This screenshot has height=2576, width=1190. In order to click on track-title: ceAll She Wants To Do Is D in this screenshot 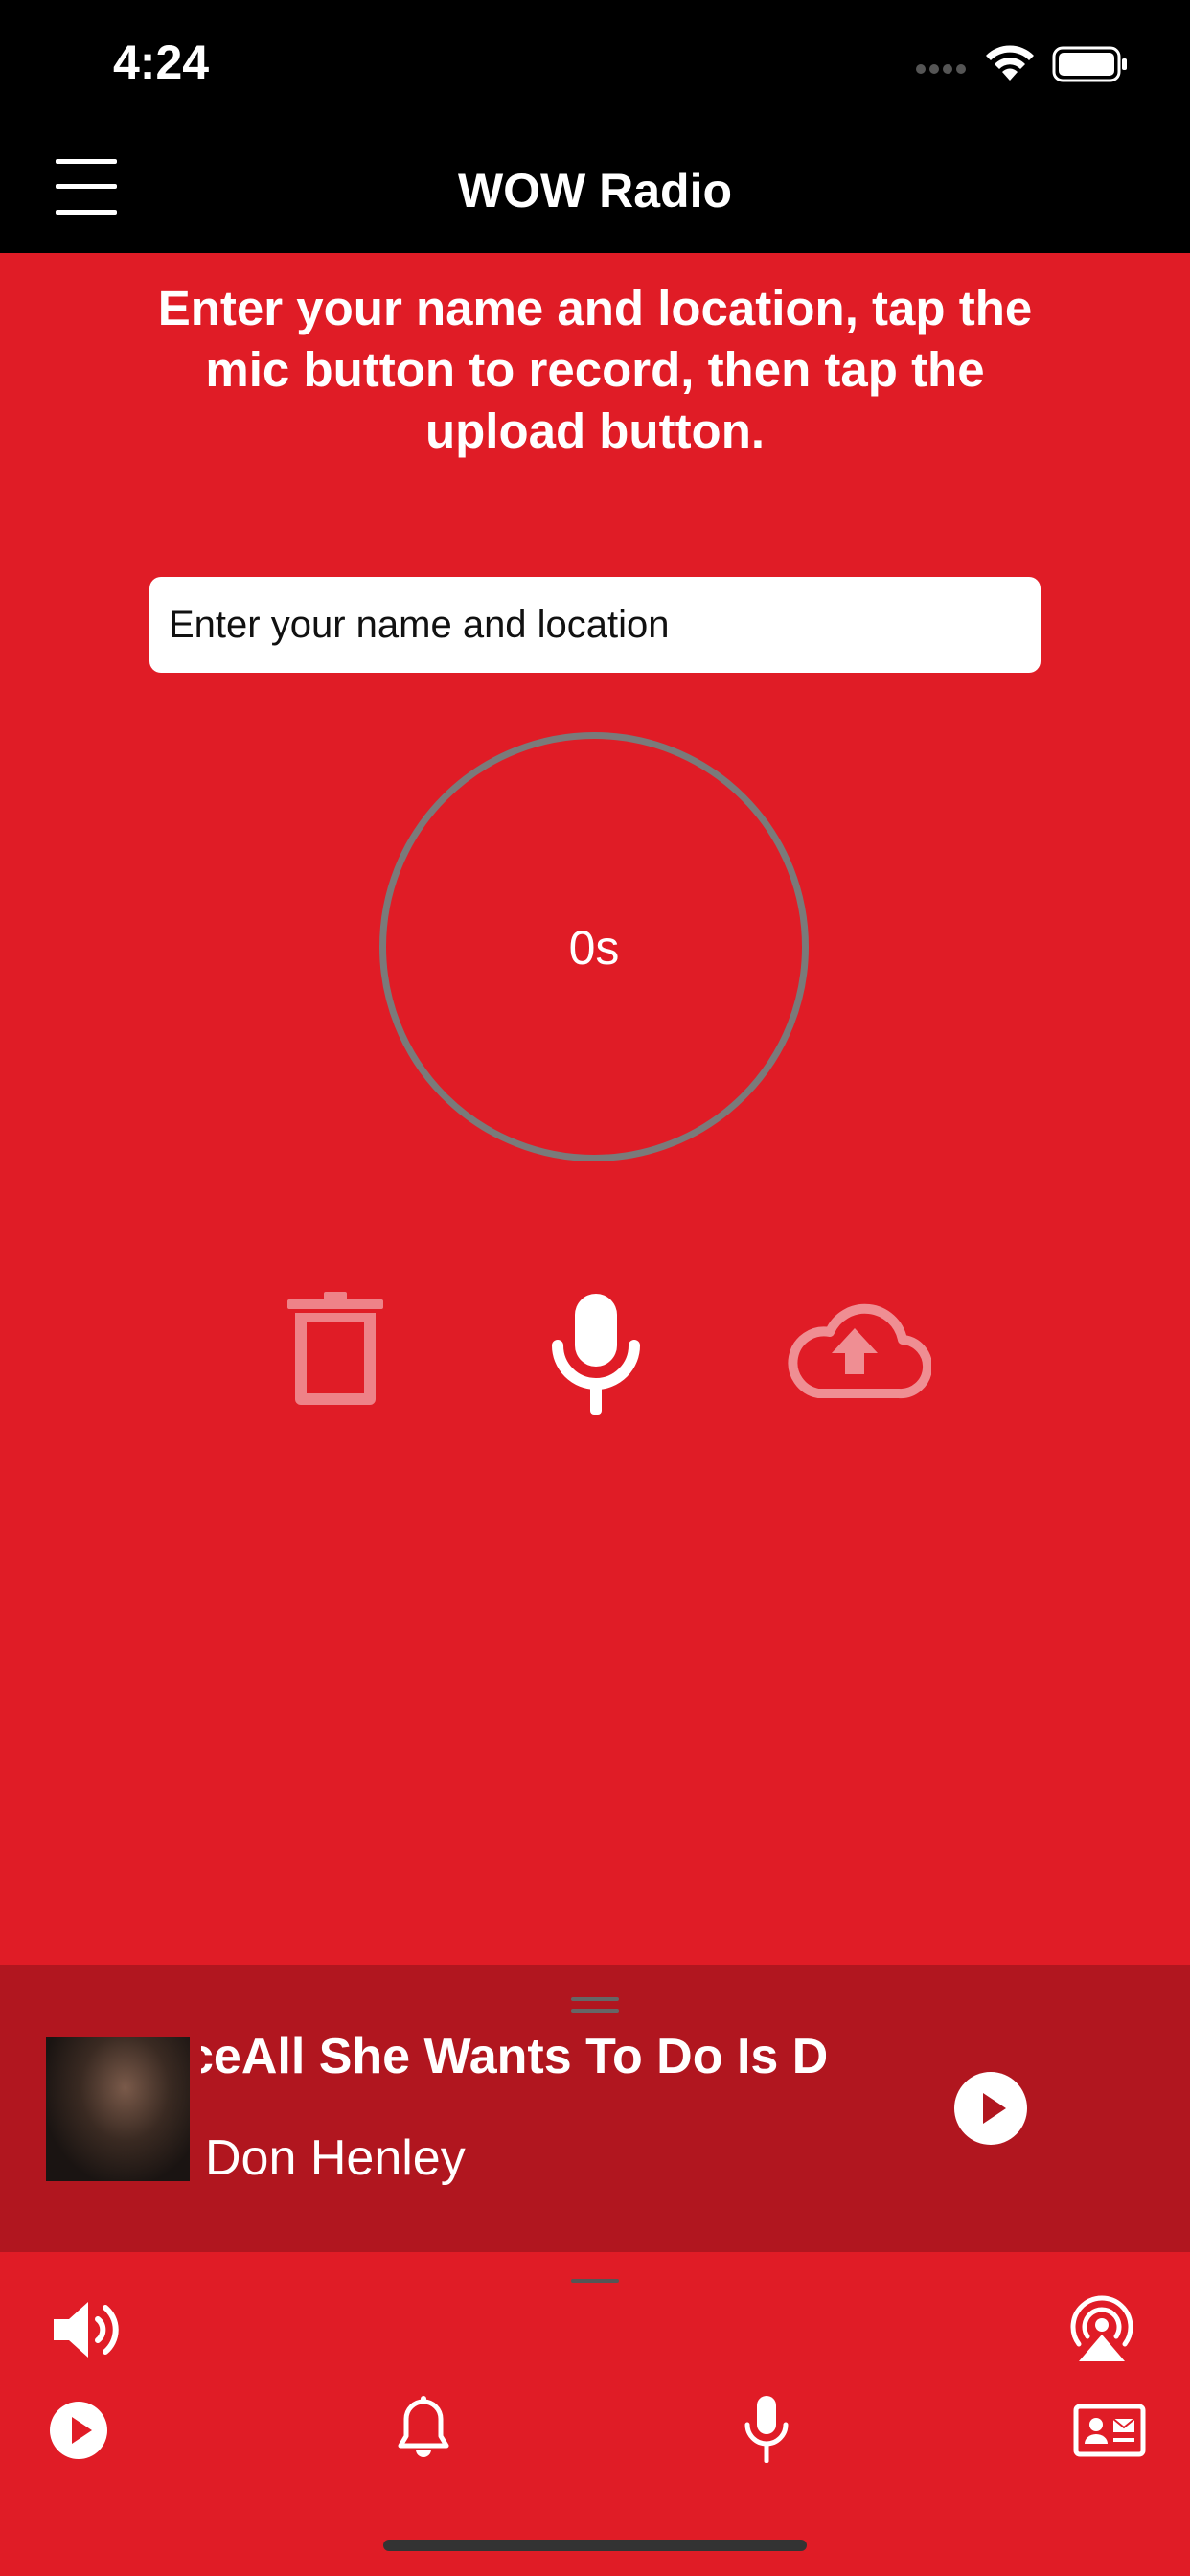, I will do `click(513, 2056)`.